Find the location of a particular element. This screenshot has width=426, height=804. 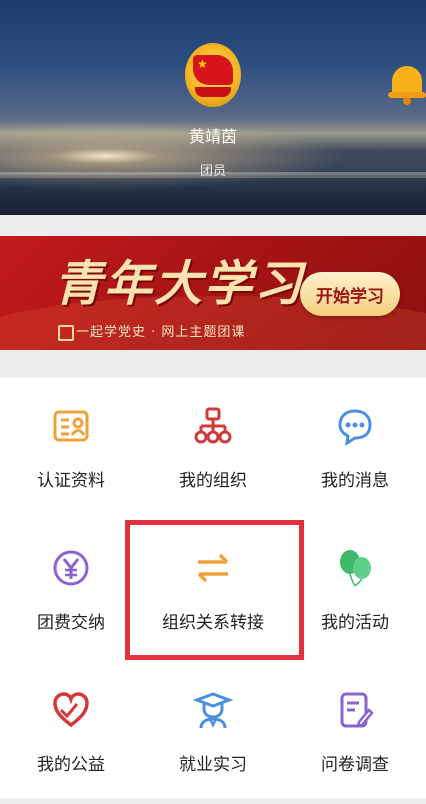

graduate-icon is located at coordinates (213, 710).